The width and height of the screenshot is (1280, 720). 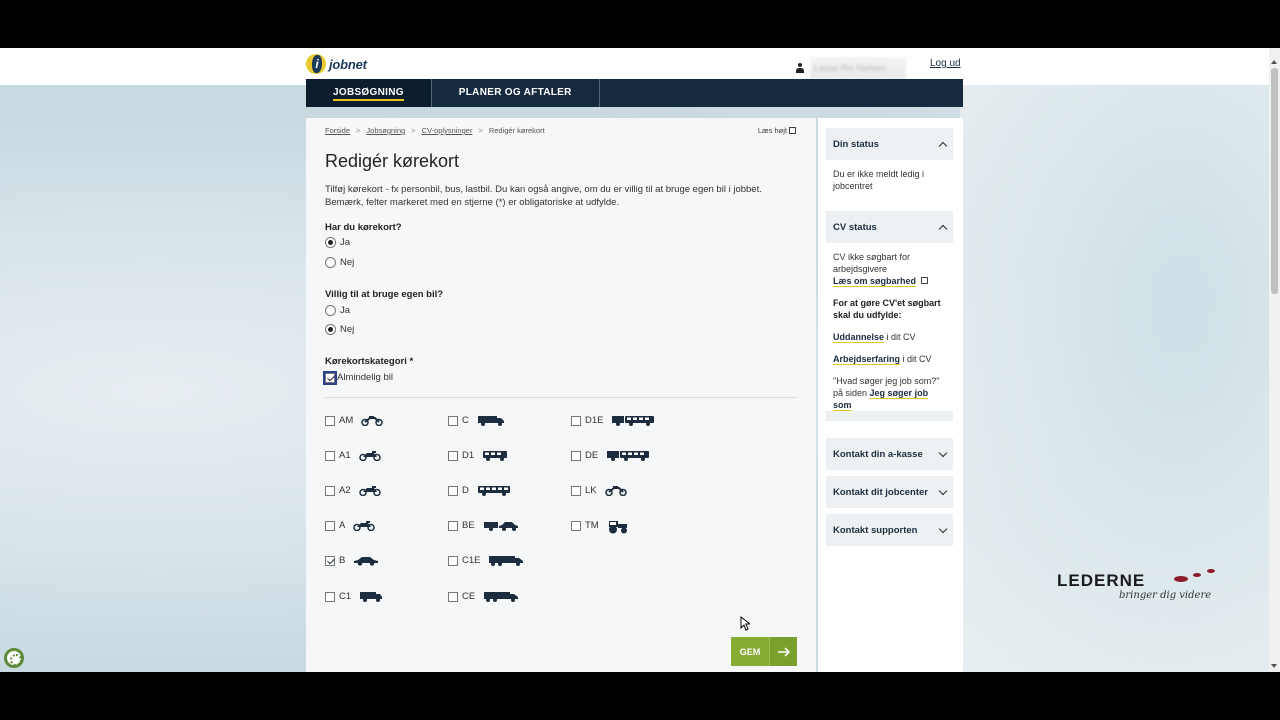 I want to click on category-d1e-checkbox: D1E, so click(x=613, y=420).